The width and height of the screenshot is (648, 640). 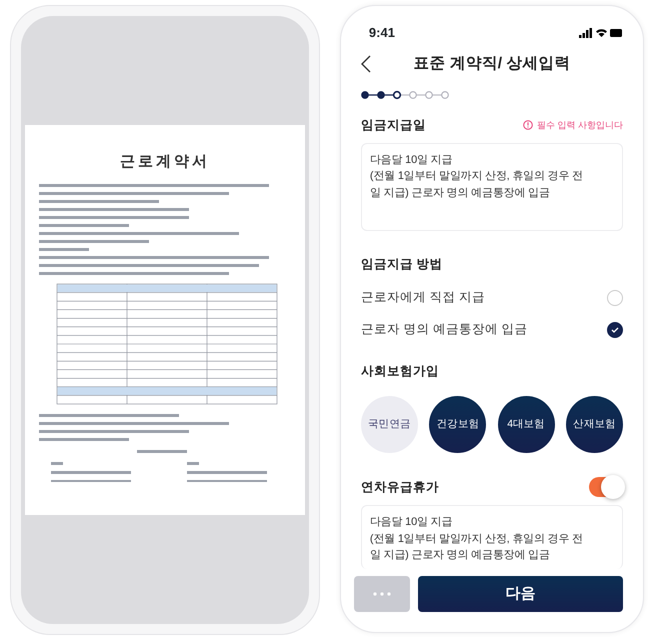 I want to click on insurance-toggle: 산재보험, so click(x=594, y=425).